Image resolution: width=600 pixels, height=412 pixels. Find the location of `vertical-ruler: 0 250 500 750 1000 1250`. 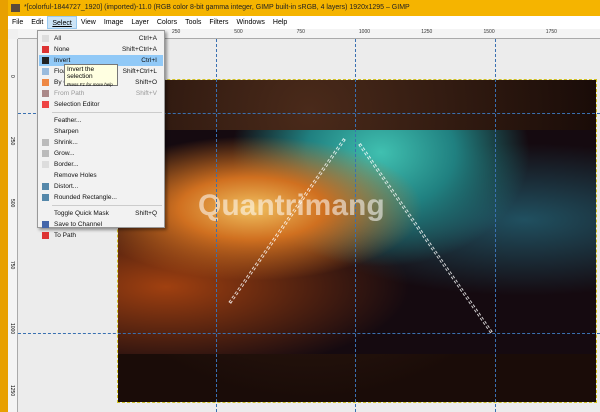

vertical-ruler: 0 250 500 750 1000 1250 is located at coordinates (13, 225).